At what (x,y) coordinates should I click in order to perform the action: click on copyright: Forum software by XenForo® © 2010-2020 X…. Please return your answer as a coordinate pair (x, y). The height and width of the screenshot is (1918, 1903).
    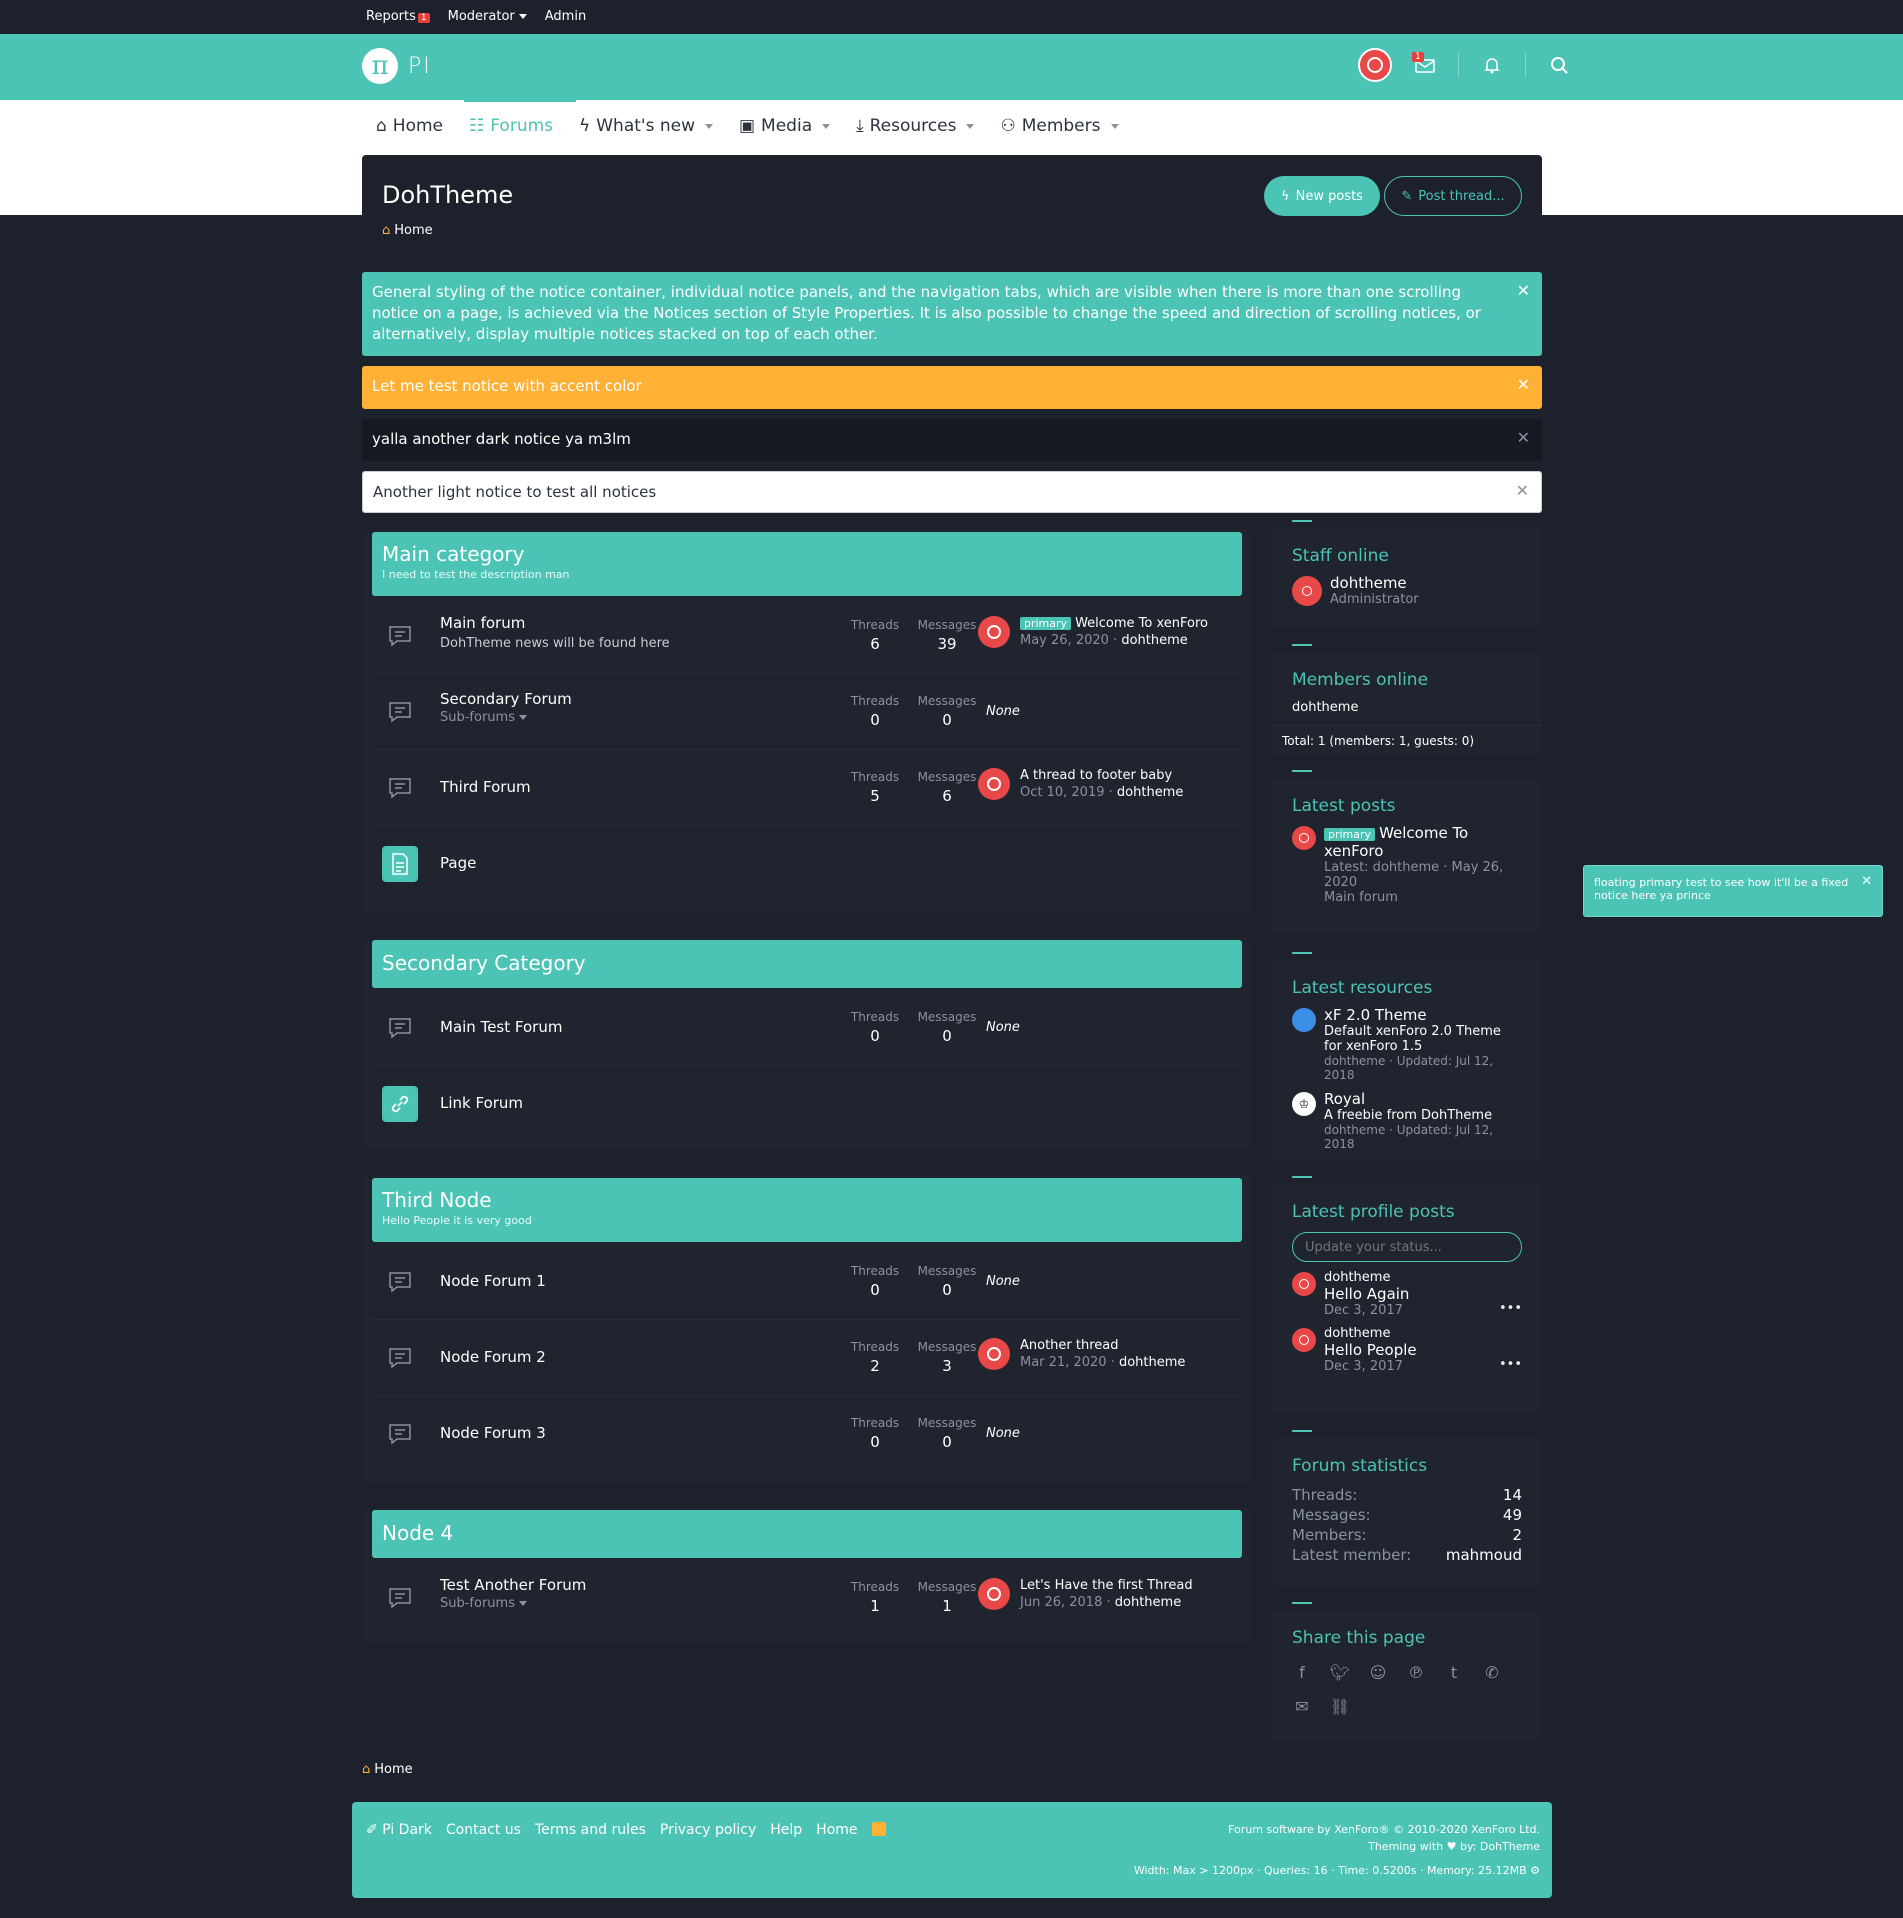
    Looking at the image, I should click on (1384, 1830).